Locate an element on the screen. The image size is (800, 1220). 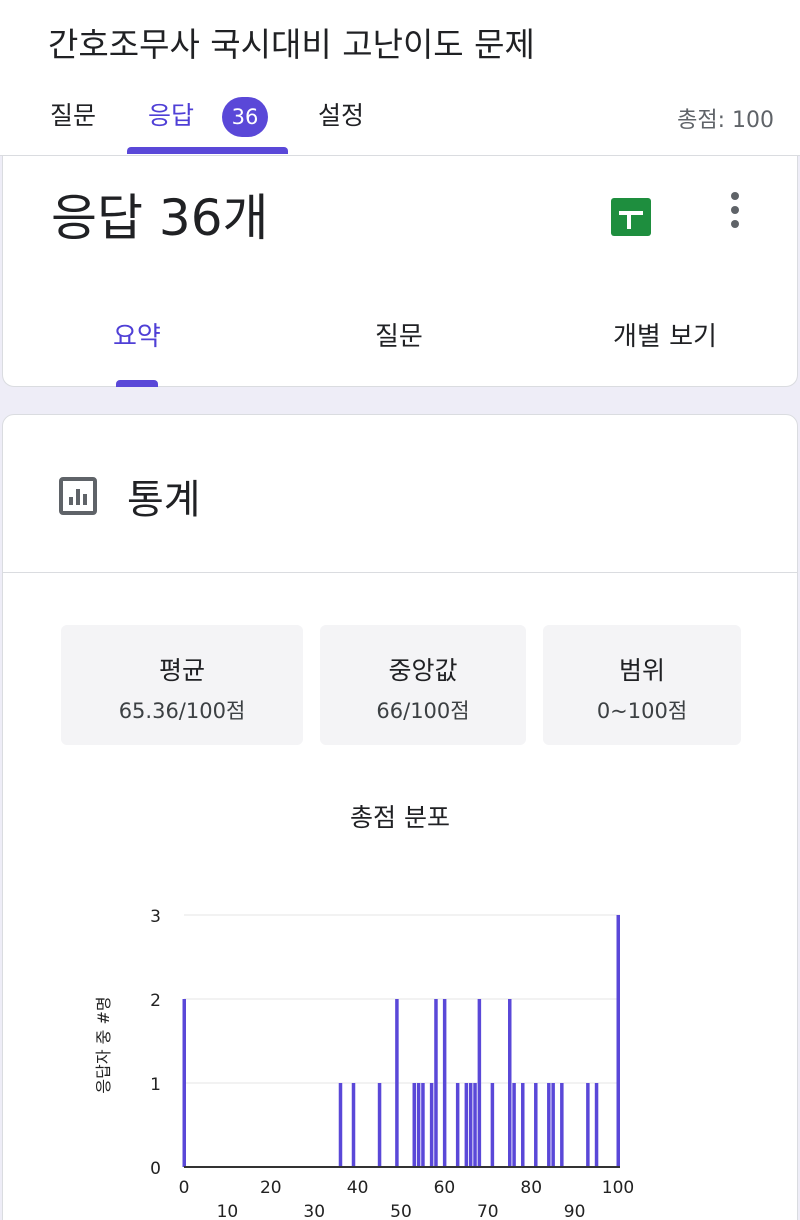
subtab-summary: 요약 is located at coordinates (137, 334).